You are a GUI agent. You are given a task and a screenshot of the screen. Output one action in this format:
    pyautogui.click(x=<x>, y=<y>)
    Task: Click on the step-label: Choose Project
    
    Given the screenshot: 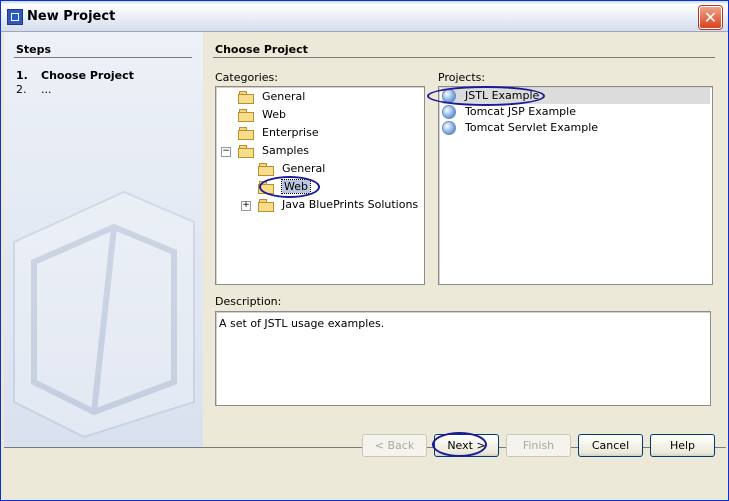 What is the action you would take?
    pyautogui.click(x=87, y=75)
    